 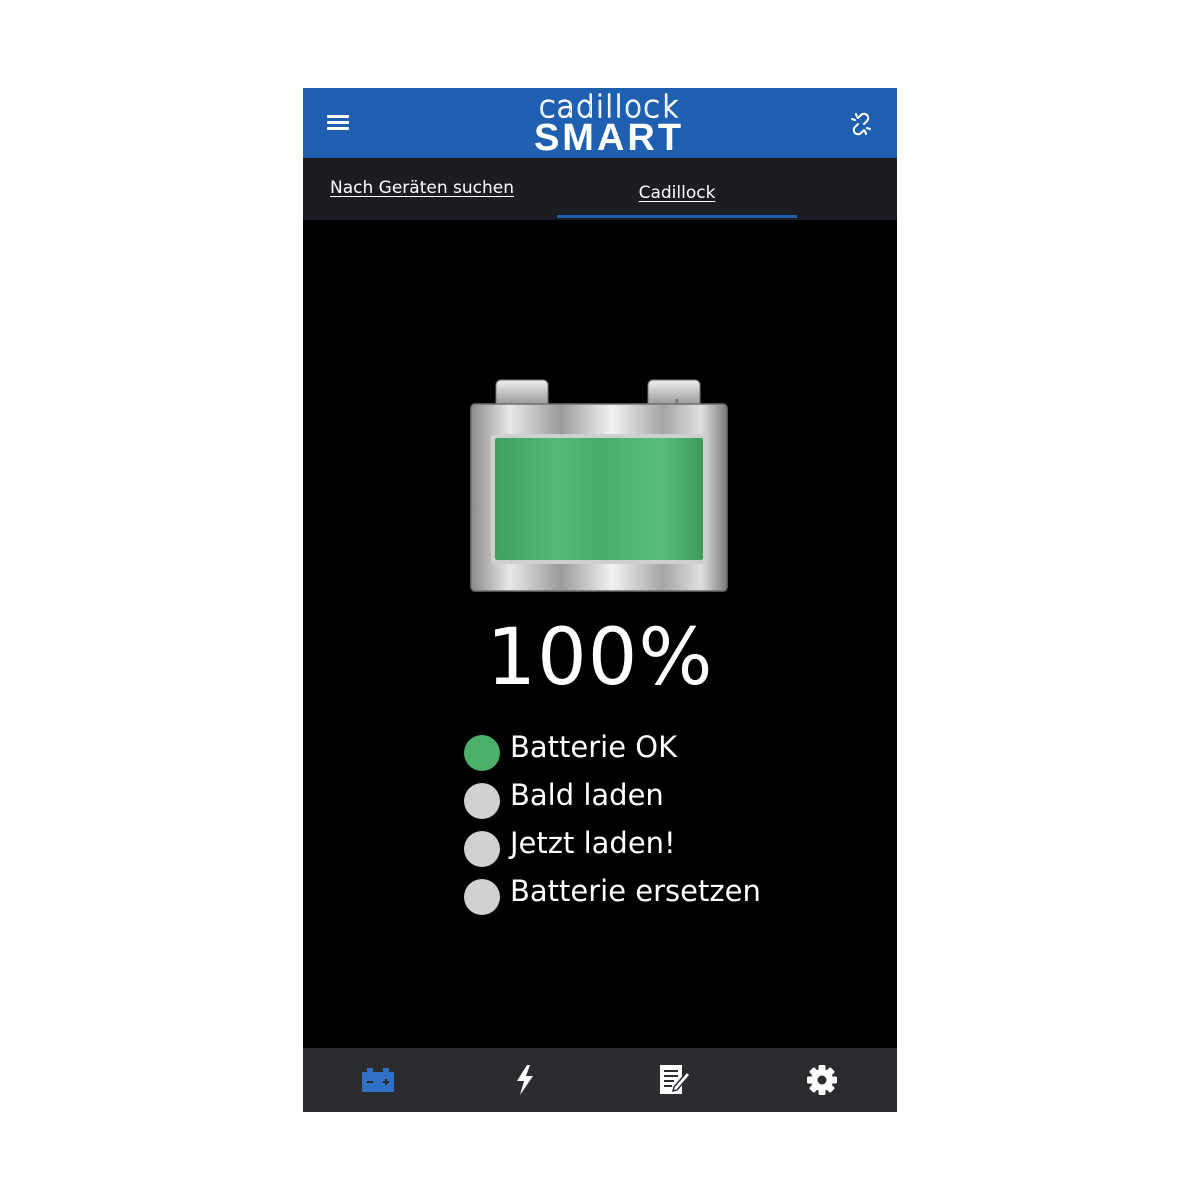 What do you see at coordinates (861, 124) in the screenshot?
I see `broken-link-icon` at bounding box center [861, 124].